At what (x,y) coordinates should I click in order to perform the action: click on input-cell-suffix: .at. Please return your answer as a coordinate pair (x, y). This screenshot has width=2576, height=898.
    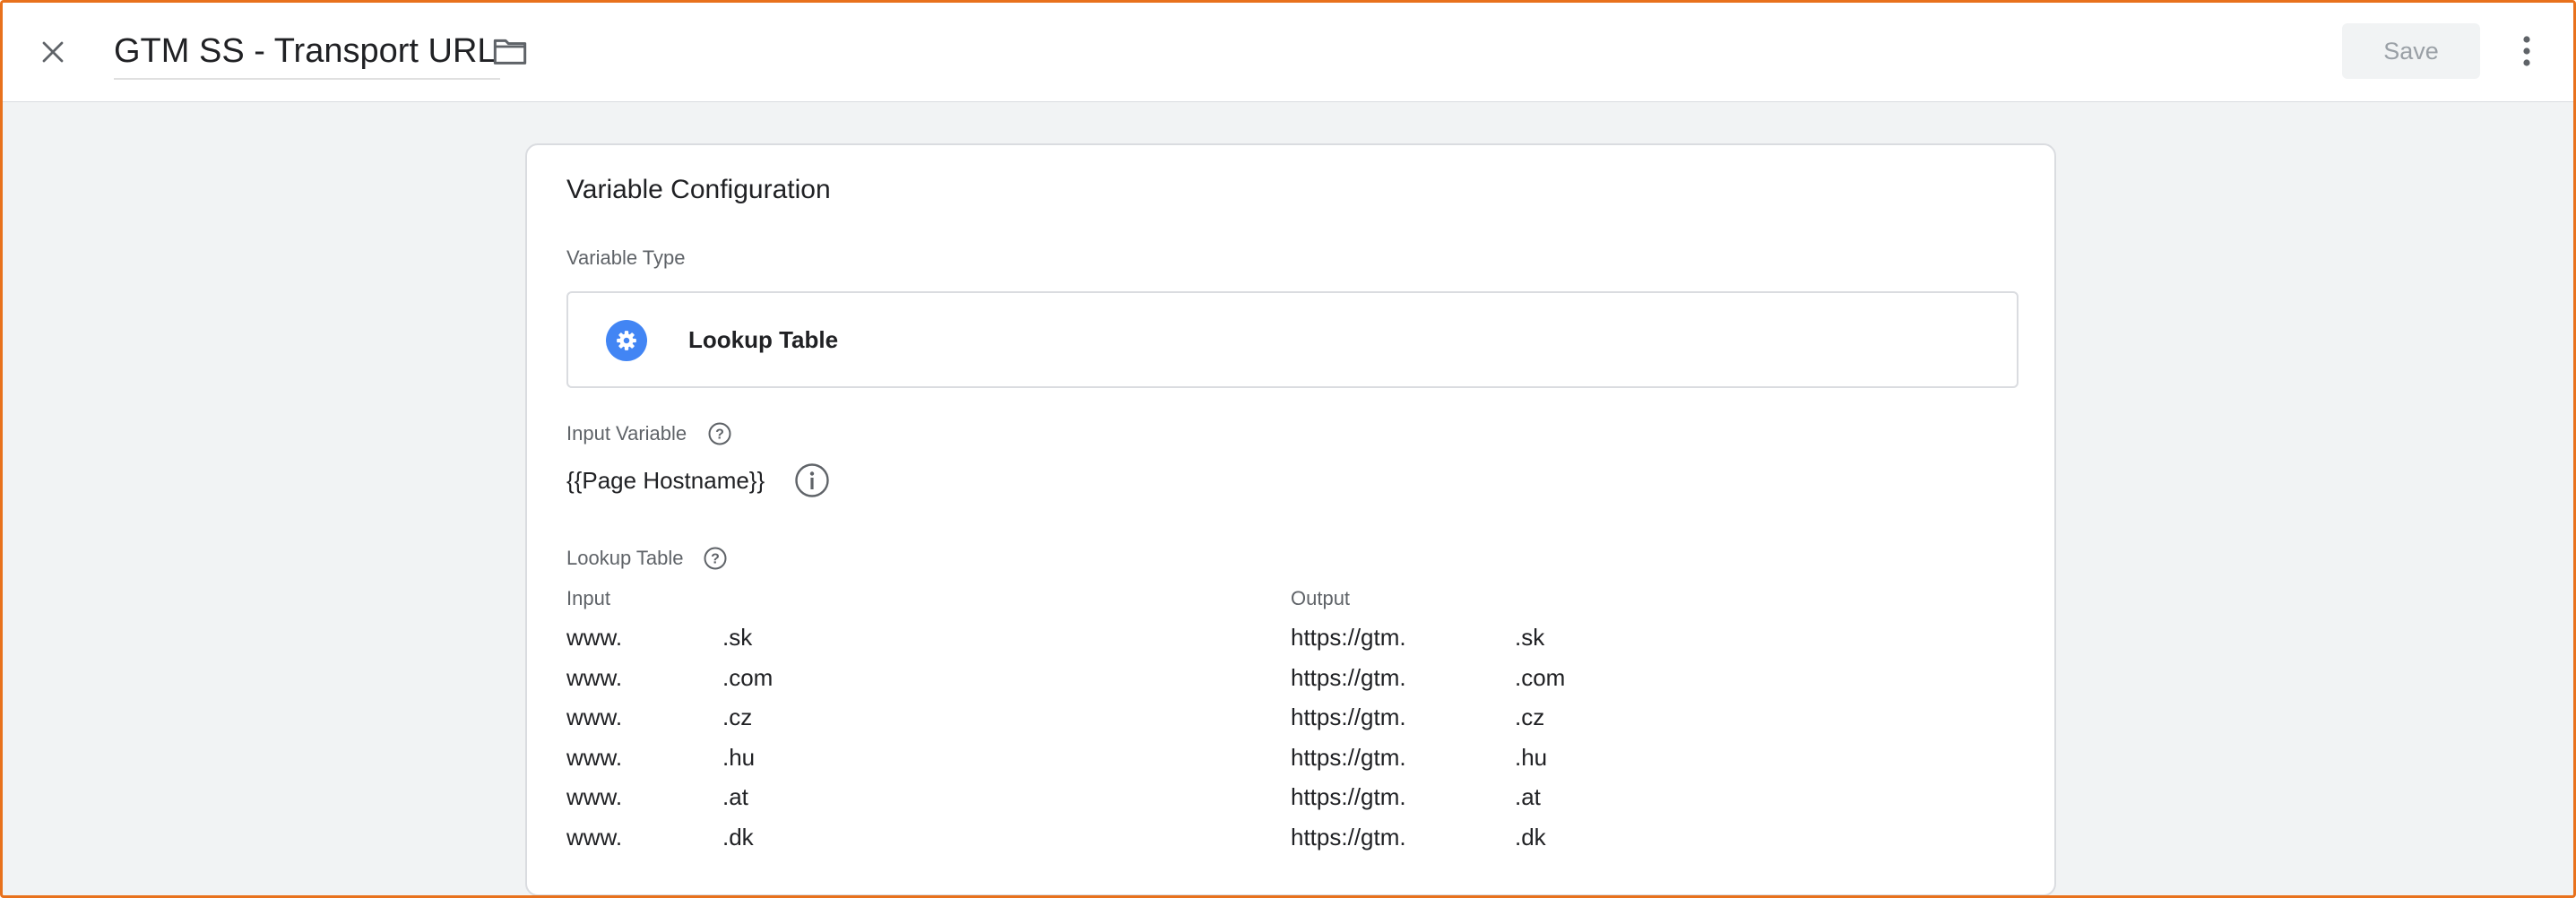
    Looking at the image, I should click on (735, 796).